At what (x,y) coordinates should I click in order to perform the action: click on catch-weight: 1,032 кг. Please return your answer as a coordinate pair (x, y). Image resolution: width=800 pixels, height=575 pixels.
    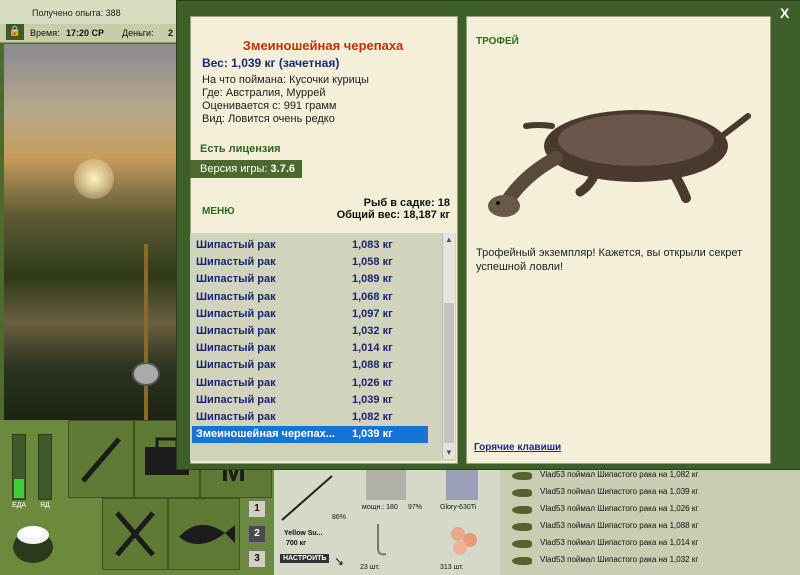
    Looking at the image, I should click on (372, 331).